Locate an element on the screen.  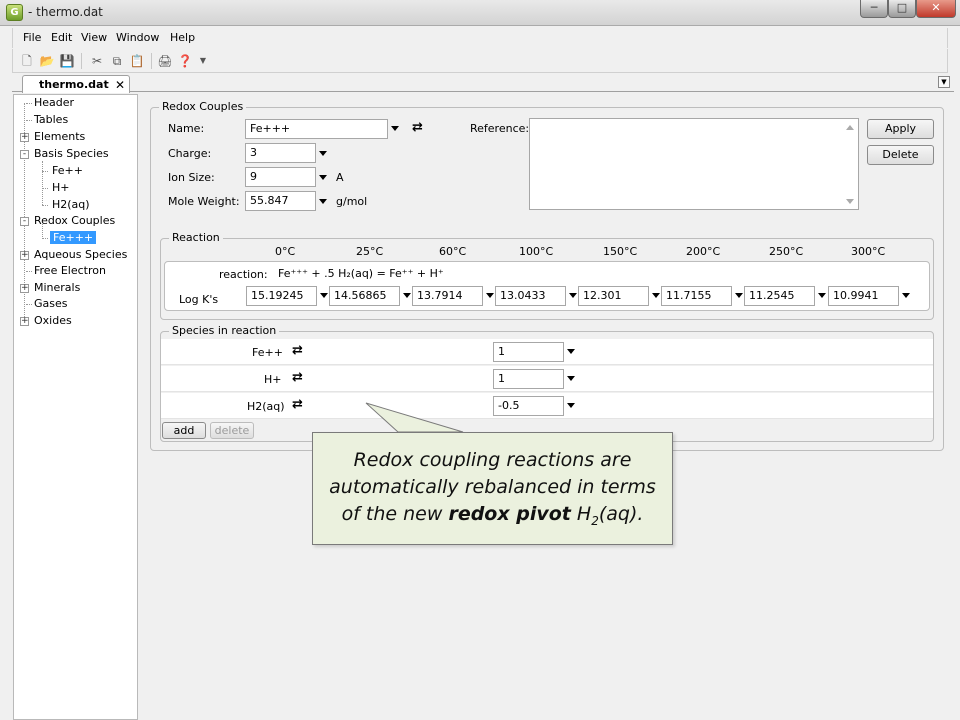
tree-item-basis-species: - Basis Species is located at coordinates (64, 154).